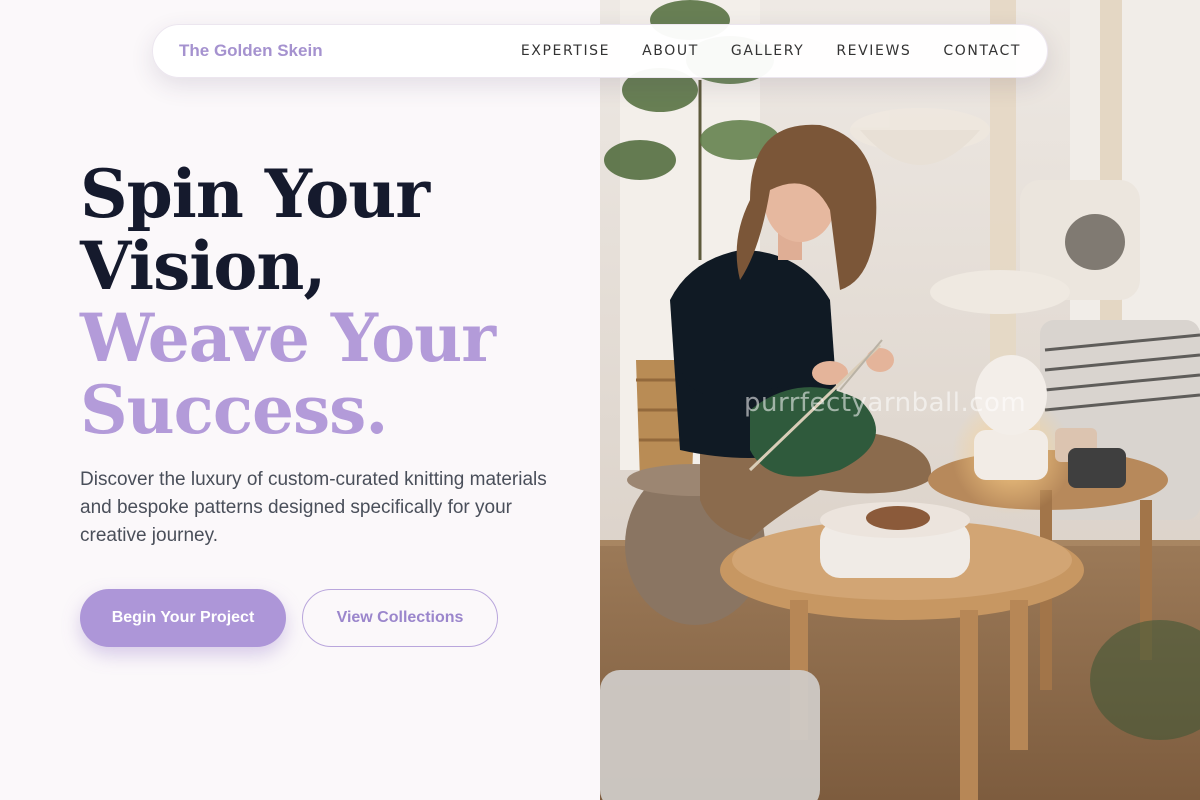  Describe the element at coordinates (203, 266) in the screenshot. I see `hero-title-line-2: Vision,` at that location.